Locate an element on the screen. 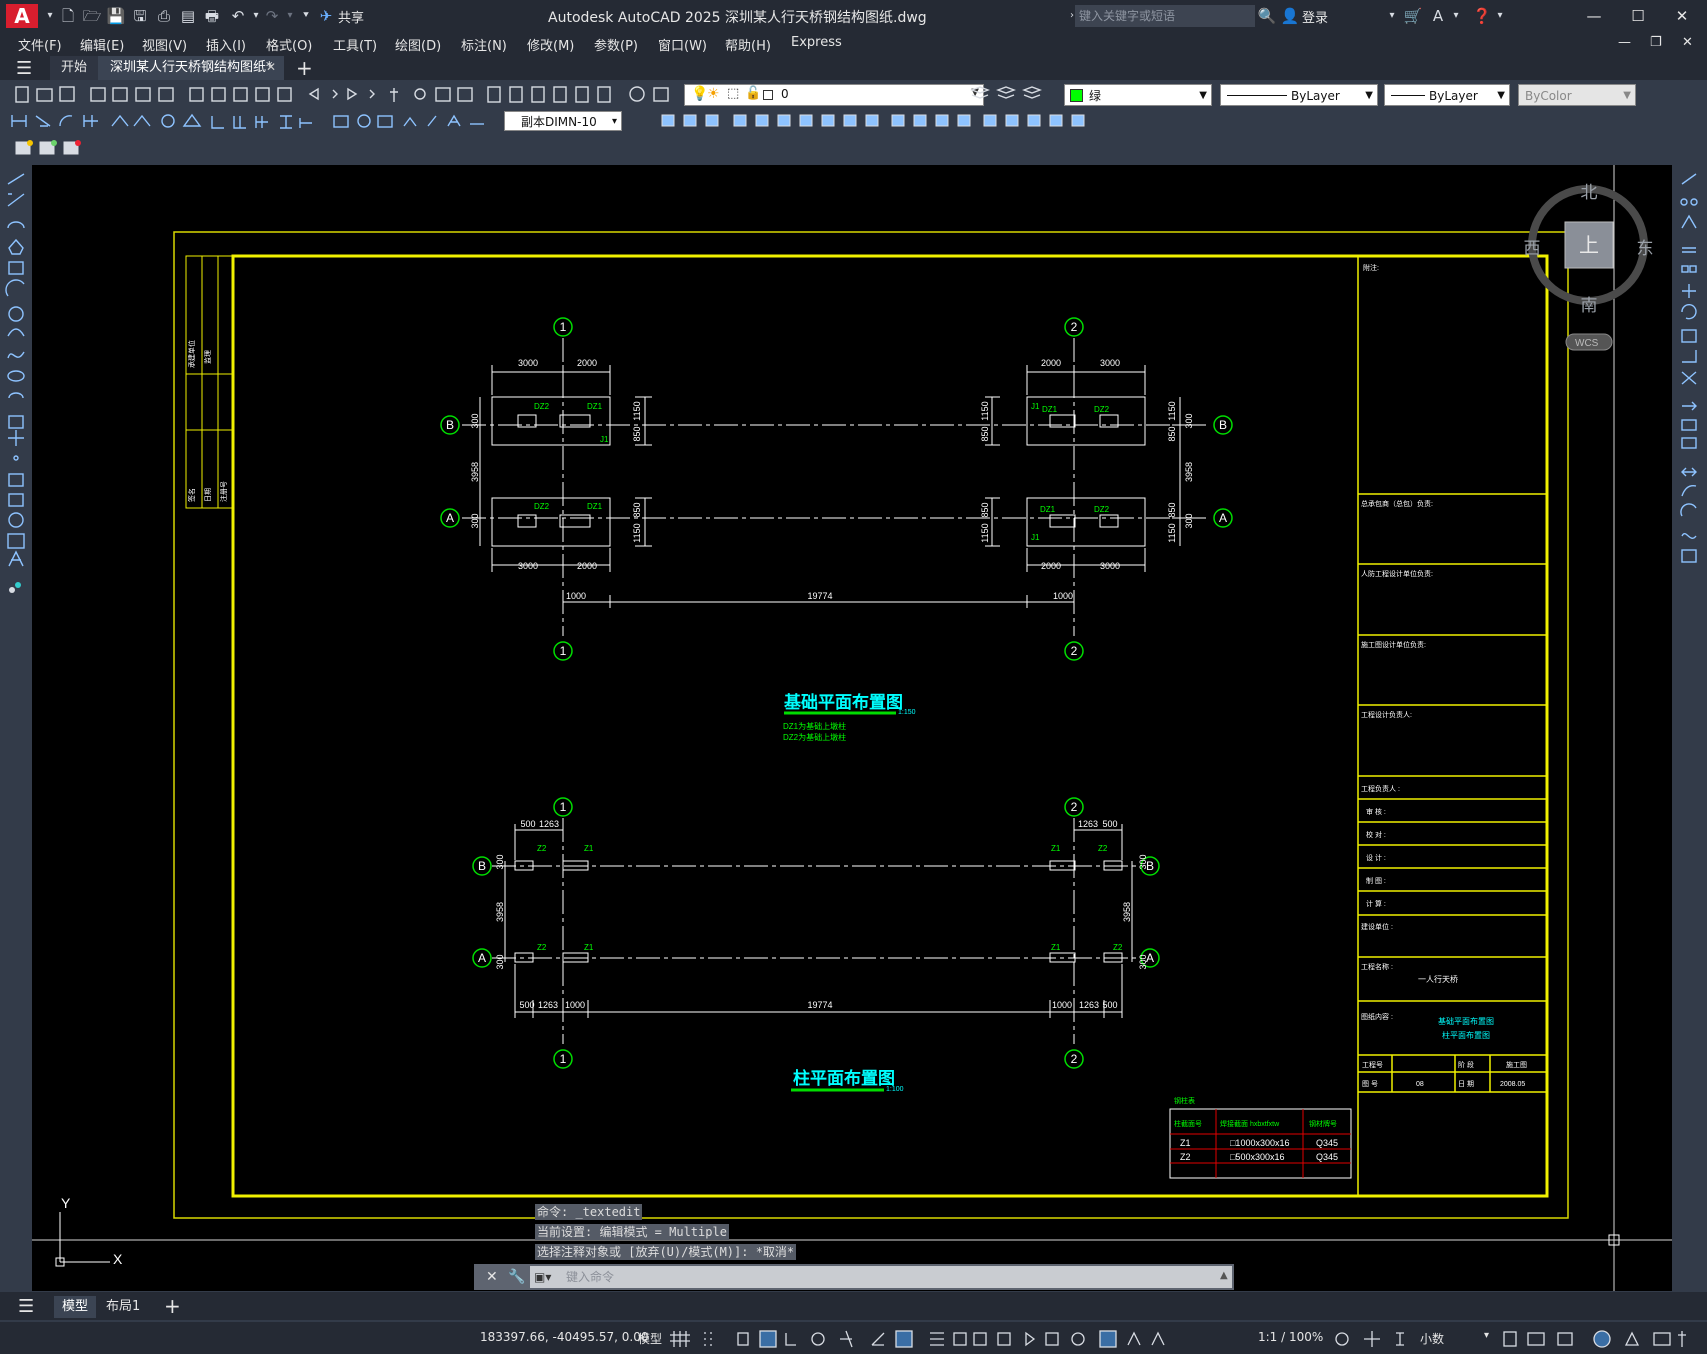  doc-close-button: ✕ is located at coordinates (1687, 42).